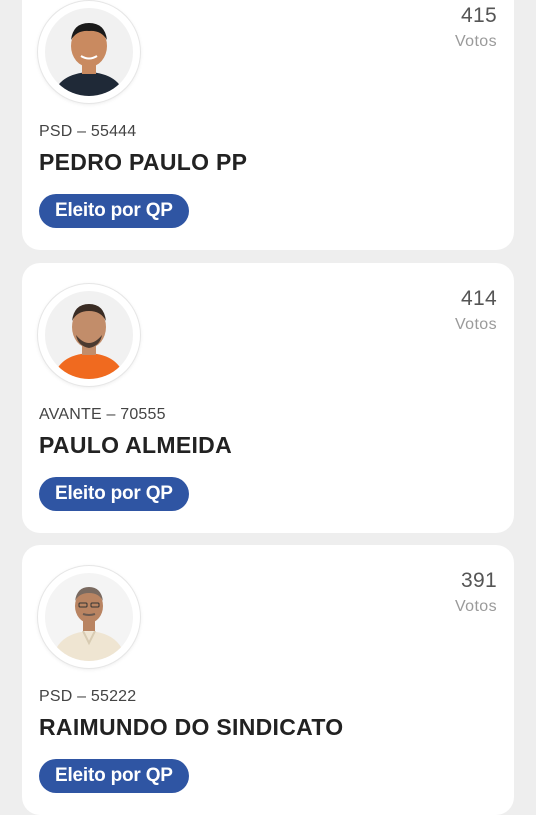 The height and width of the screenshot is (815, 536). What do you see at coordinates (143, 162) in the screenshot?
I see `candidate-name: PEDRO PAULO PP` at bounding box center [143, 162].